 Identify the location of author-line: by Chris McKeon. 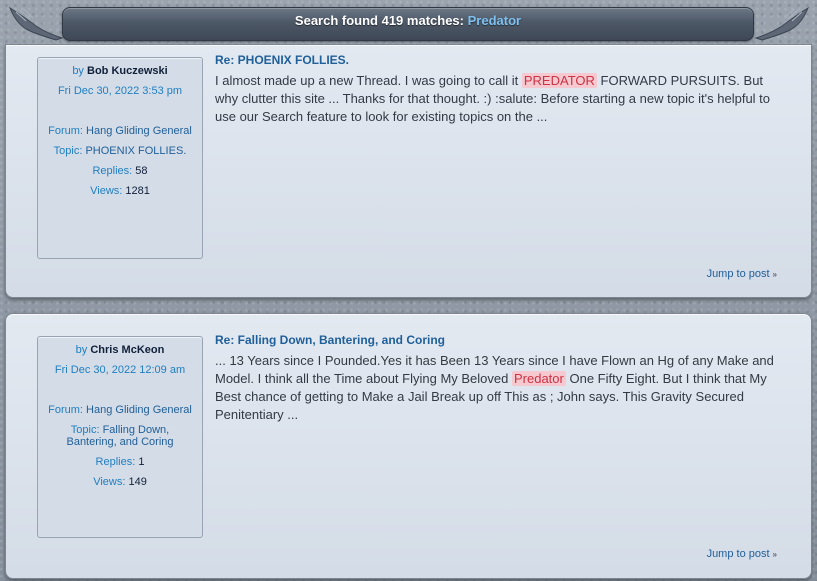
(120, 350).